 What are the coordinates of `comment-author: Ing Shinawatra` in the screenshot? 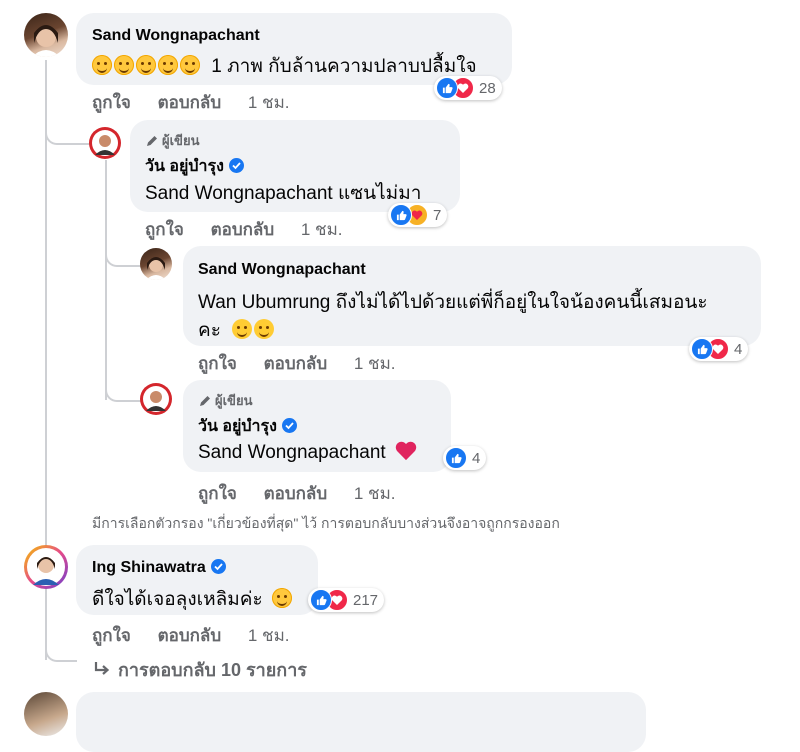 It's located at (159, 568).